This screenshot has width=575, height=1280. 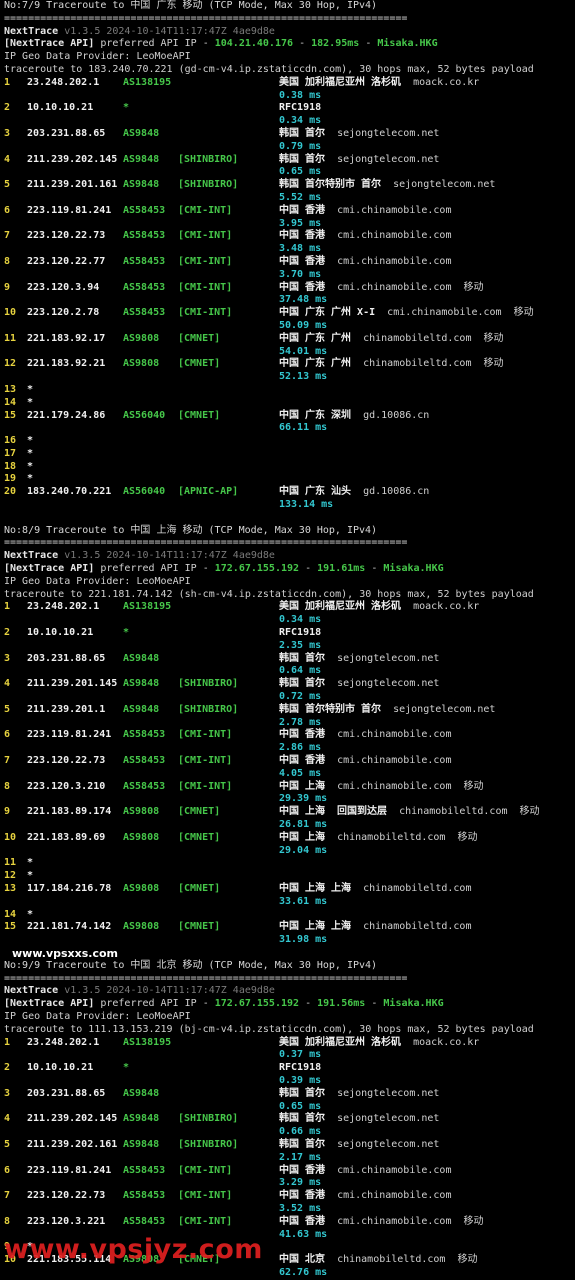 I want to click on hop-ip: 223.120.22.73, so click(x=66, y=236).